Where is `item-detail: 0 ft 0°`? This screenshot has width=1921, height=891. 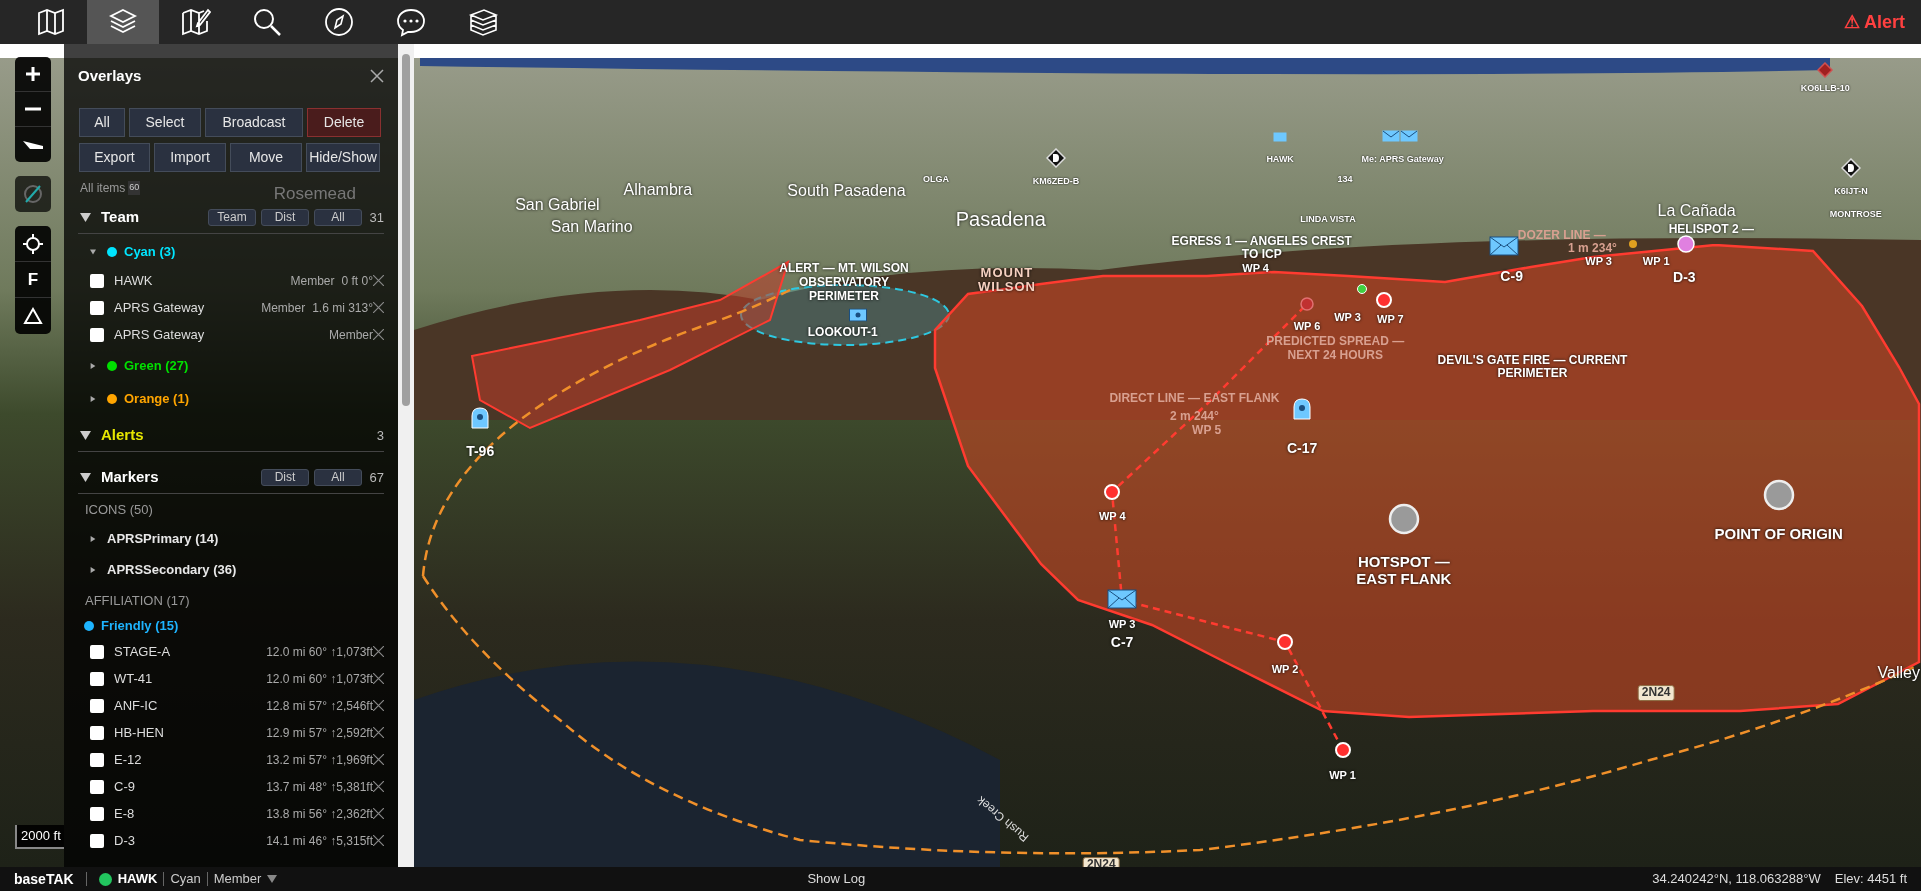
item-detail: 0 ft 0° is located at coordinates (357, 281).